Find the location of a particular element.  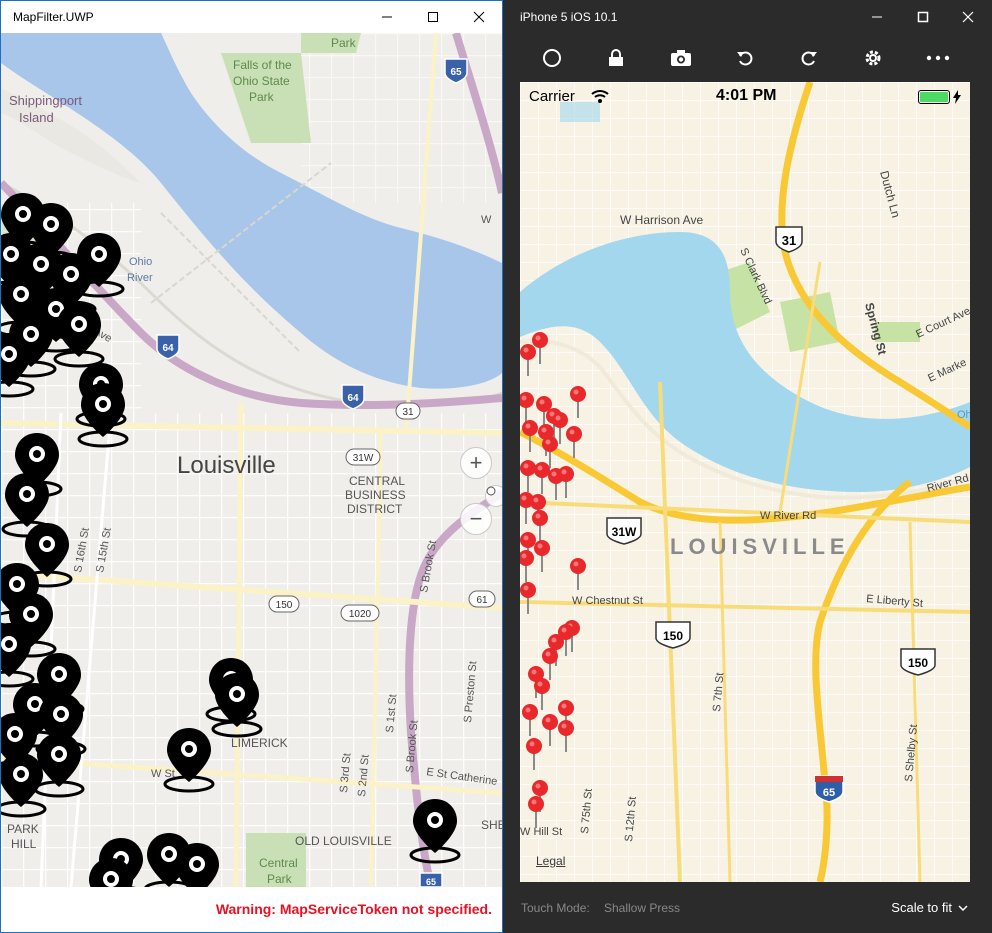

uwp-shield-64b: 64 is located at coordinates (353, 397).